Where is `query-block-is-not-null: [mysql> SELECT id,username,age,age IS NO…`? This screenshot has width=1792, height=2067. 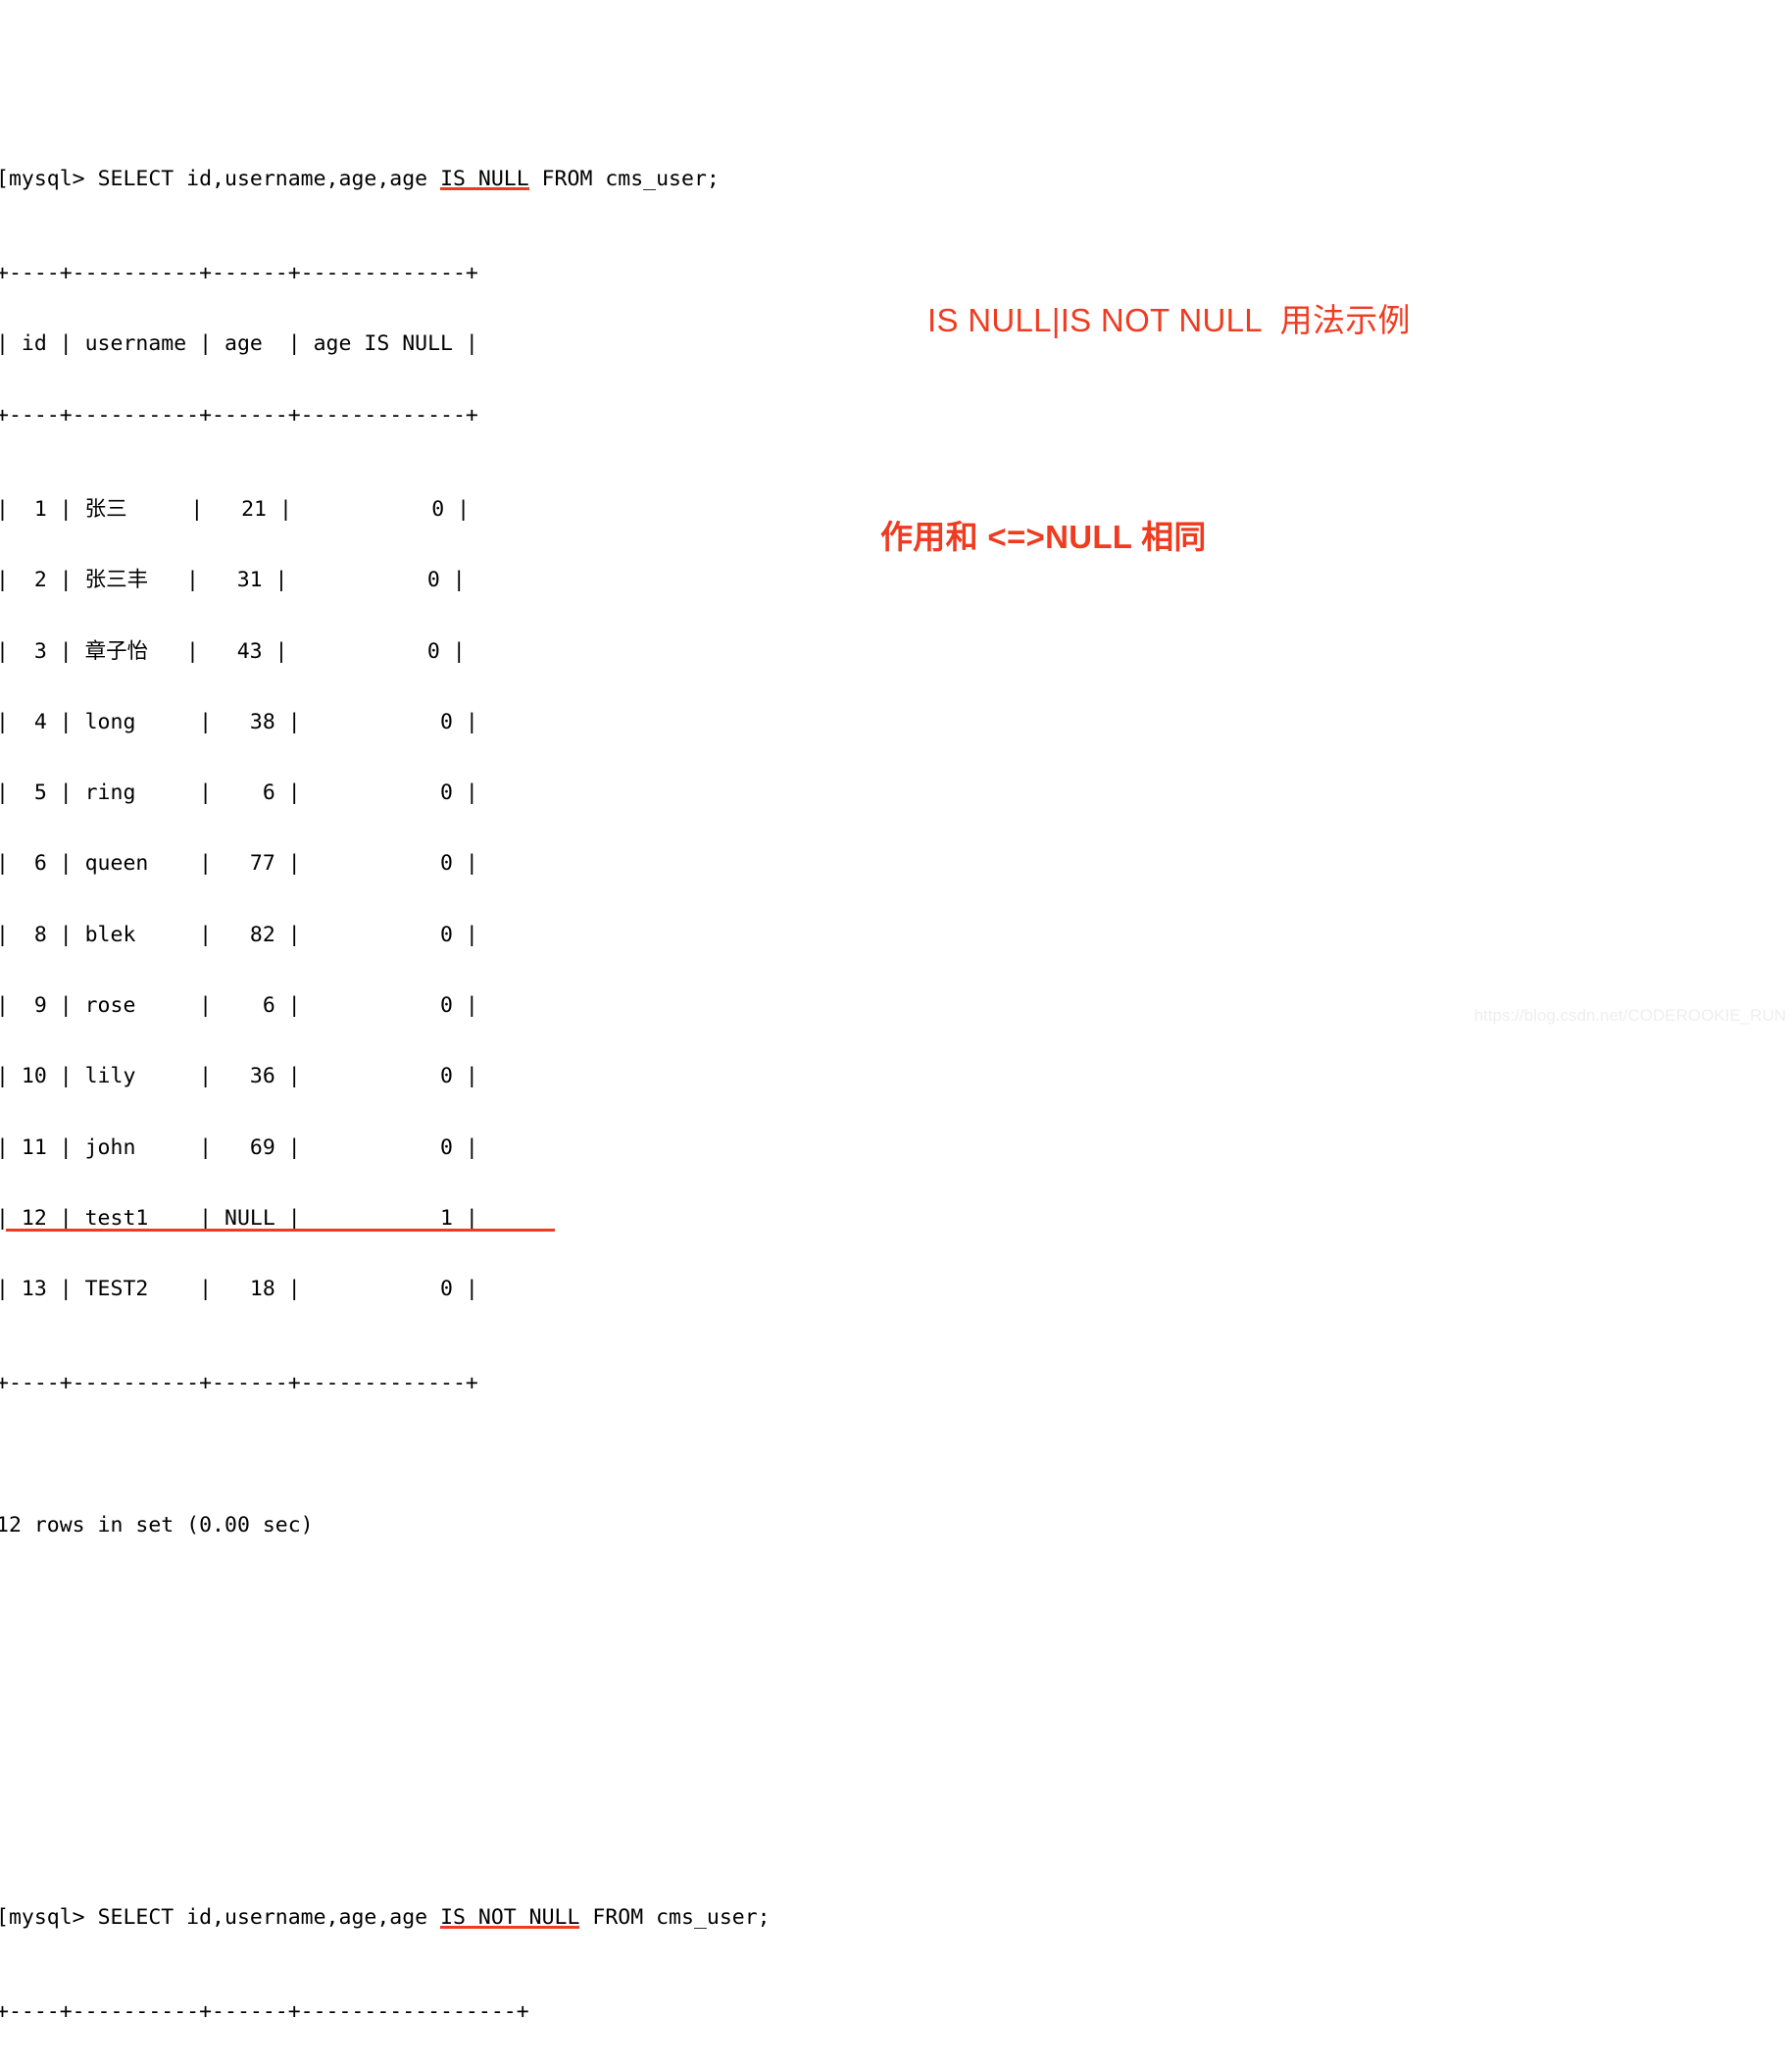 query-block-is-not-null: [mysql> SELECT id,username,age,age IS NO… is located at coordinates (537, 1951).